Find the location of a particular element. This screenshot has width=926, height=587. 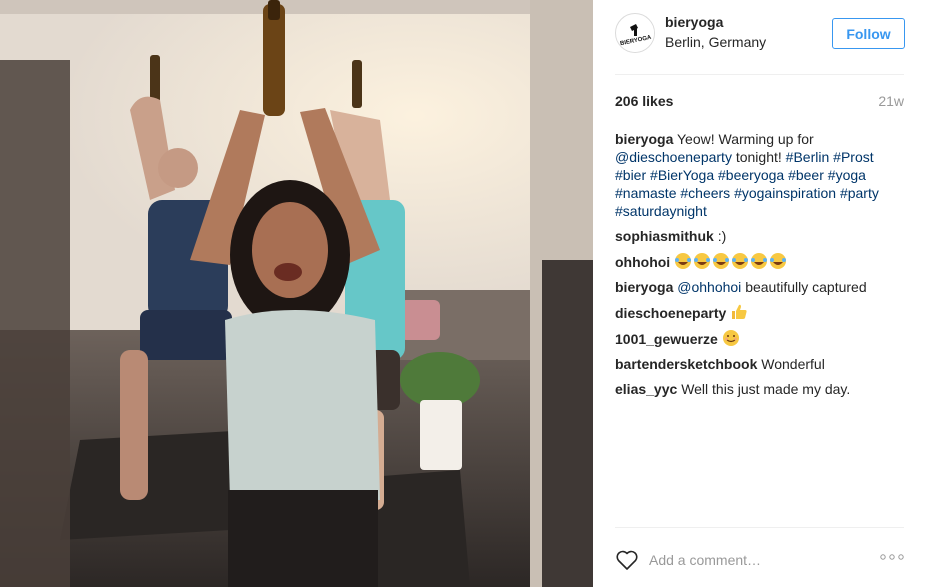

post-time: 21w is located at coordinates (891, 101).